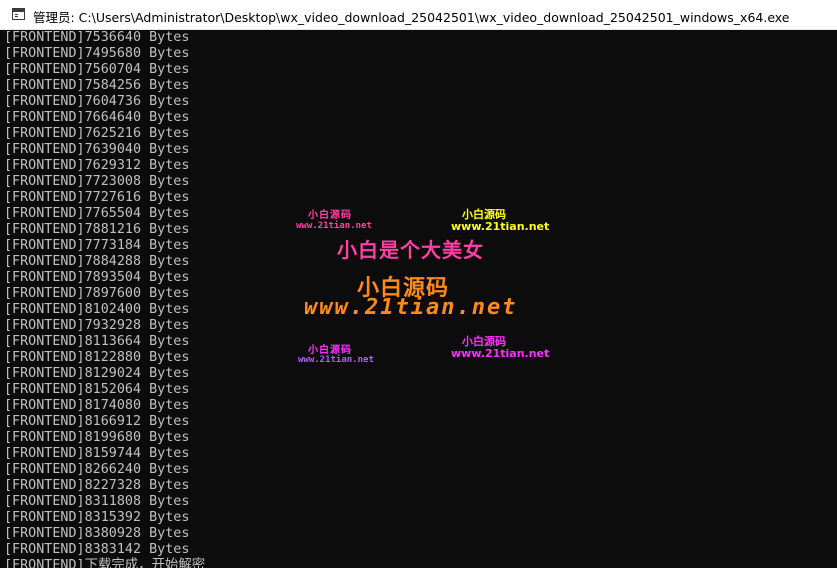  I want to click on console-line: [FRONTEND]7664640 Bytes, so click(97, 117).